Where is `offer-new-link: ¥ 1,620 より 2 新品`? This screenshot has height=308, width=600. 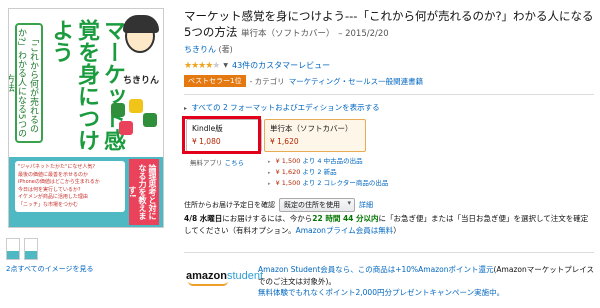
offer-new-link: ¥ 1,620 より 2 新品 is located at coordinates (306, 172).